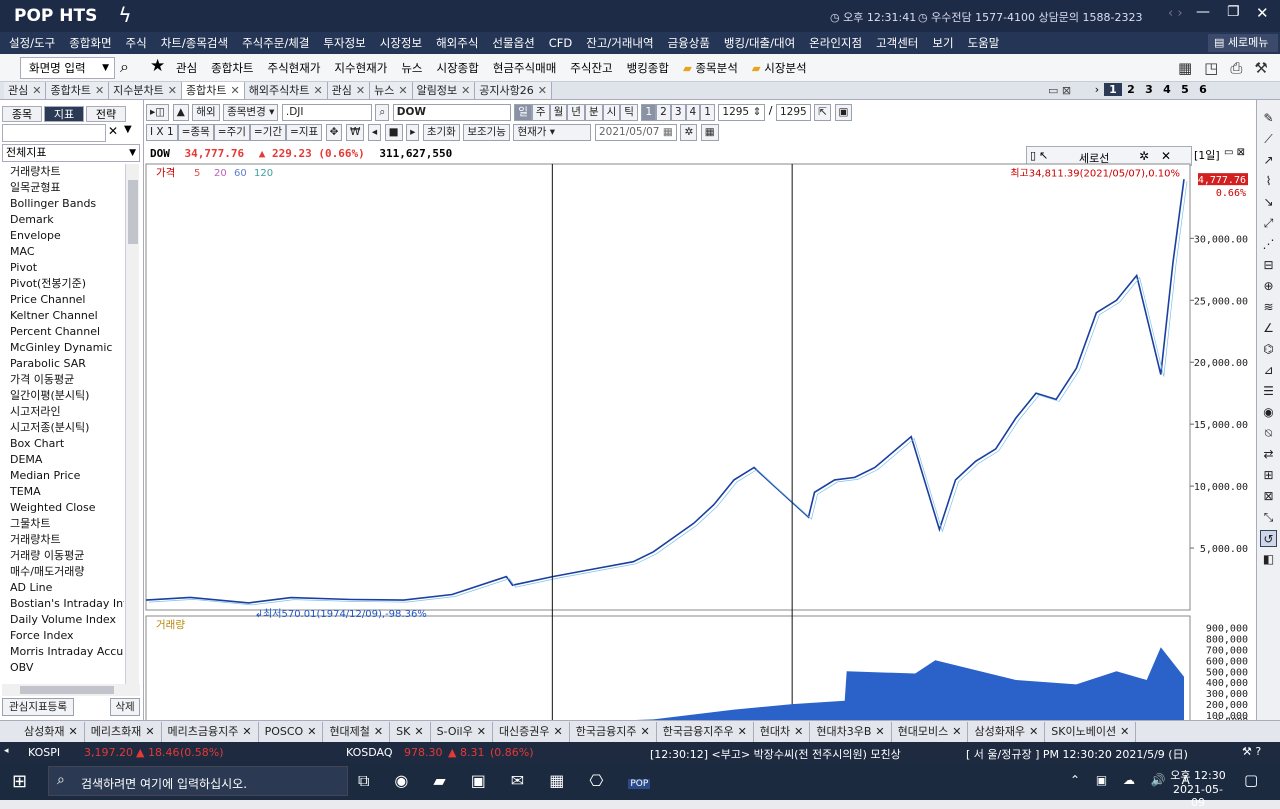 The image size is (1280, 809). What do you see at coordinates (843, 112) in the screenshot?
I see `save-icon: ▣` at bounding box center [843, 112].